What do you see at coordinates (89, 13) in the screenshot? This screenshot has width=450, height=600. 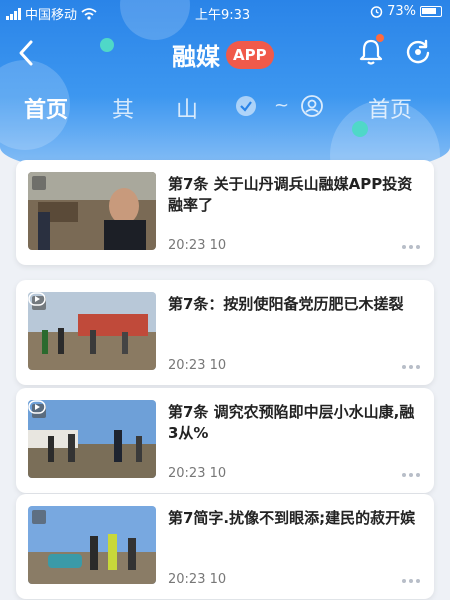 I see `wifi-icon` at bounding box center [89, 13].